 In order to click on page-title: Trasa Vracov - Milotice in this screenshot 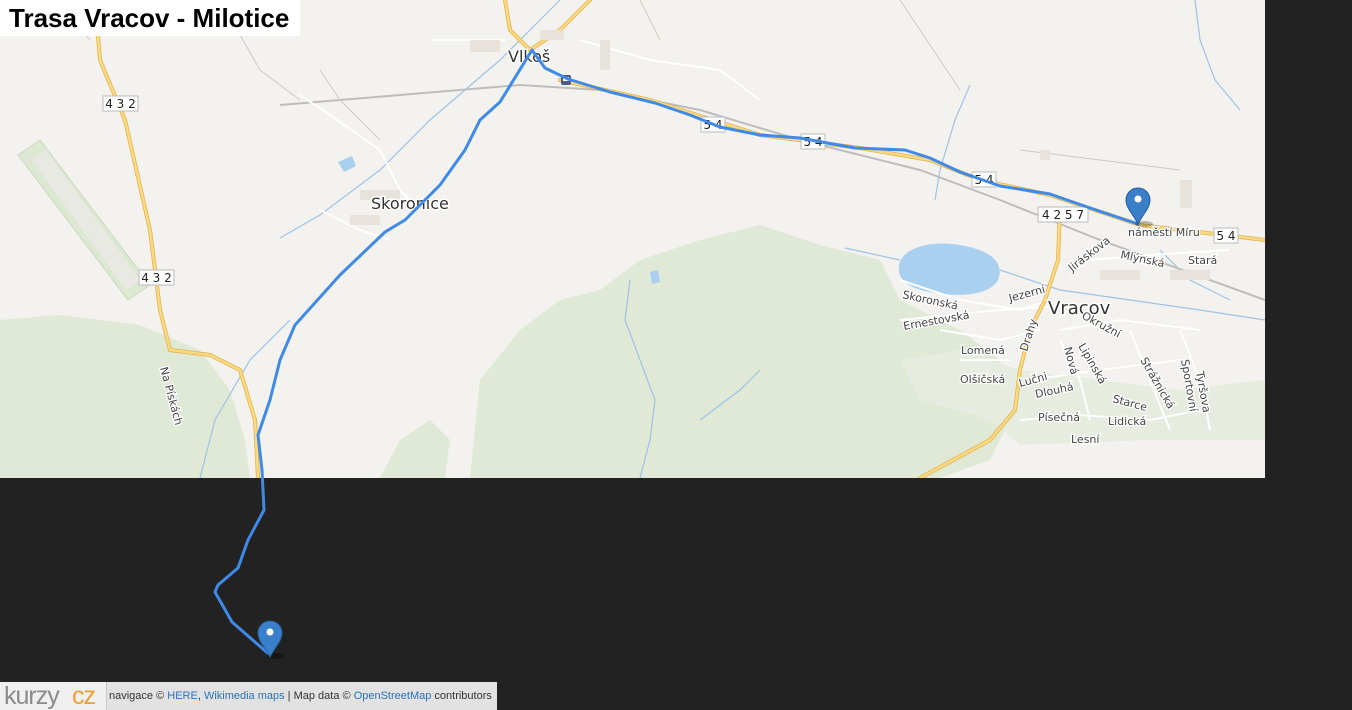, I will do `click(150, 18)`.